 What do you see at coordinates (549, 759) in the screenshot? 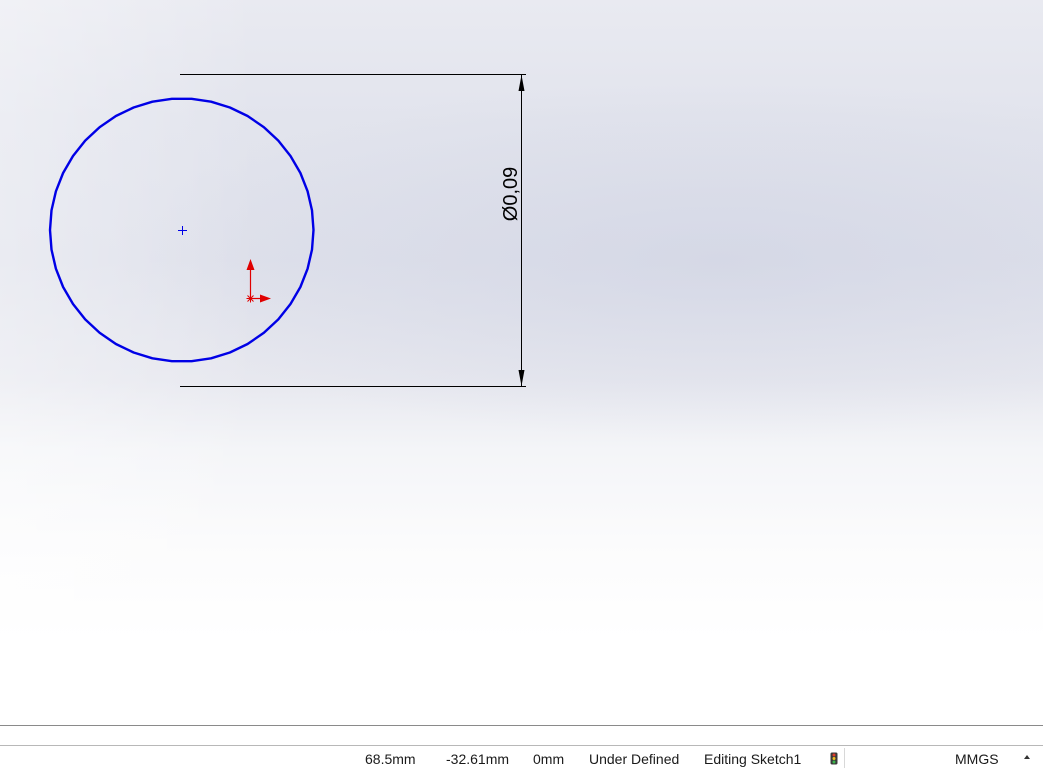
I see `z-coordinate: 0mm` at bounding box center [549, 759].